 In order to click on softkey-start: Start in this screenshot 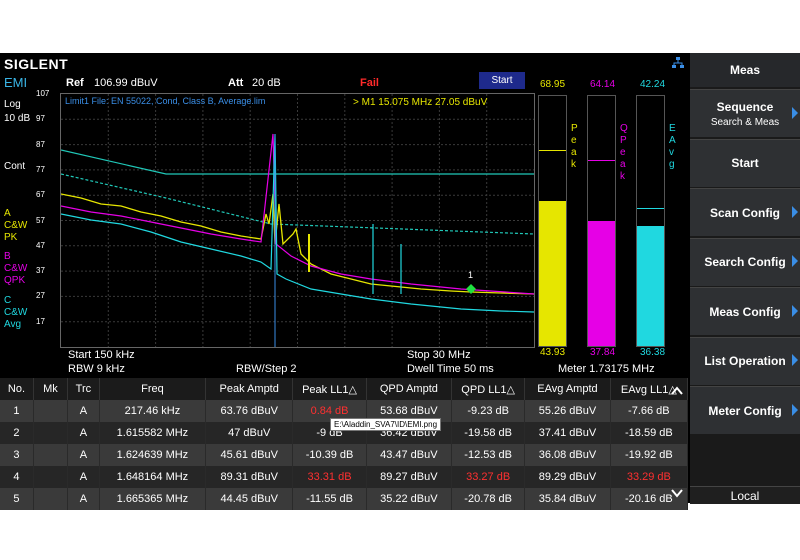, I will do `click(745, 162)`.